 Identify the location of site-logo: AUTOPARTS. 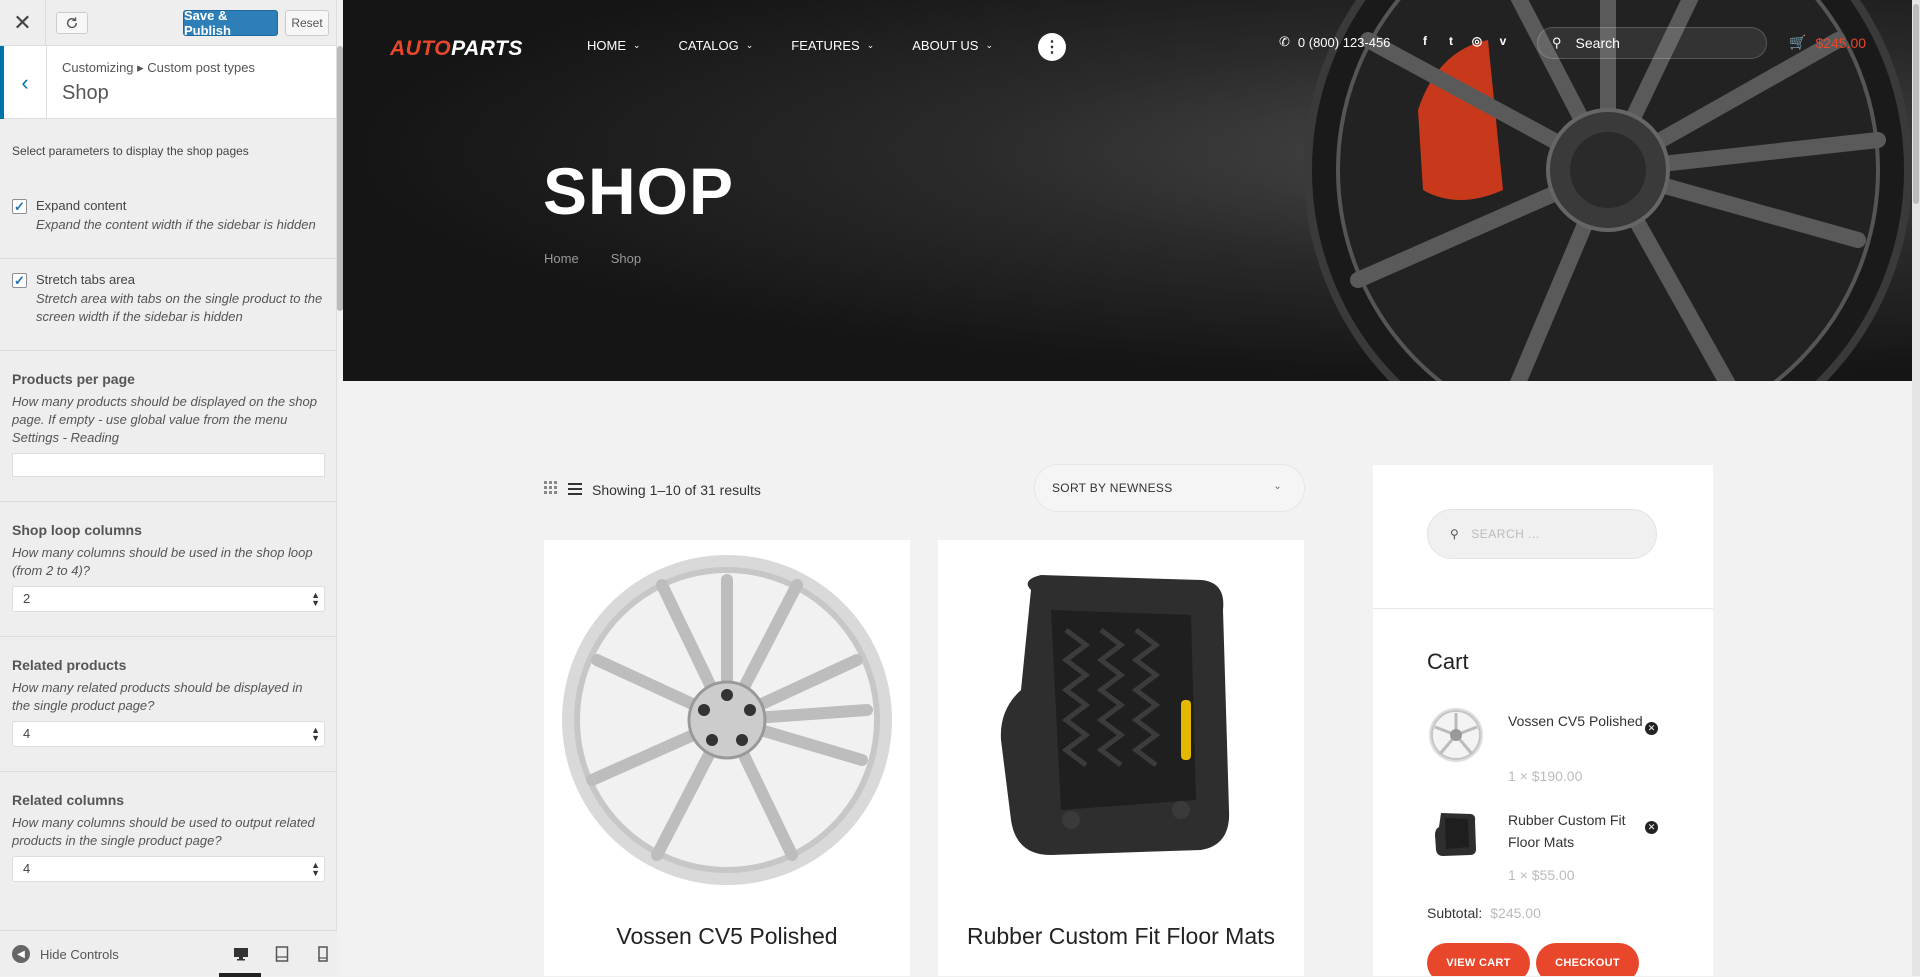
(456, 49).